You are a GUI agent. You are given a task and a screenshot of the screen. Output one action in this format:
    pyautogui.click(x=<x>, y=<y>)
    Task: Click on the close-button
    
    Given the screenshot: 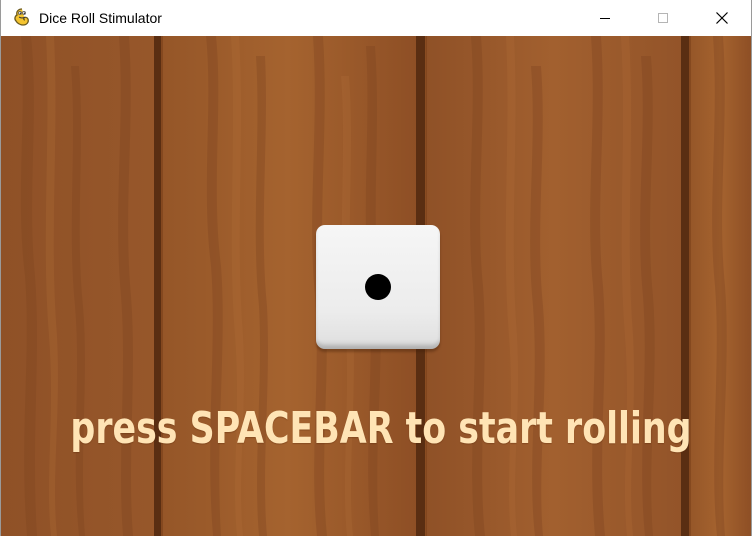 What is the action you would take?
    pyautogui.click(x=722, y=18)
    